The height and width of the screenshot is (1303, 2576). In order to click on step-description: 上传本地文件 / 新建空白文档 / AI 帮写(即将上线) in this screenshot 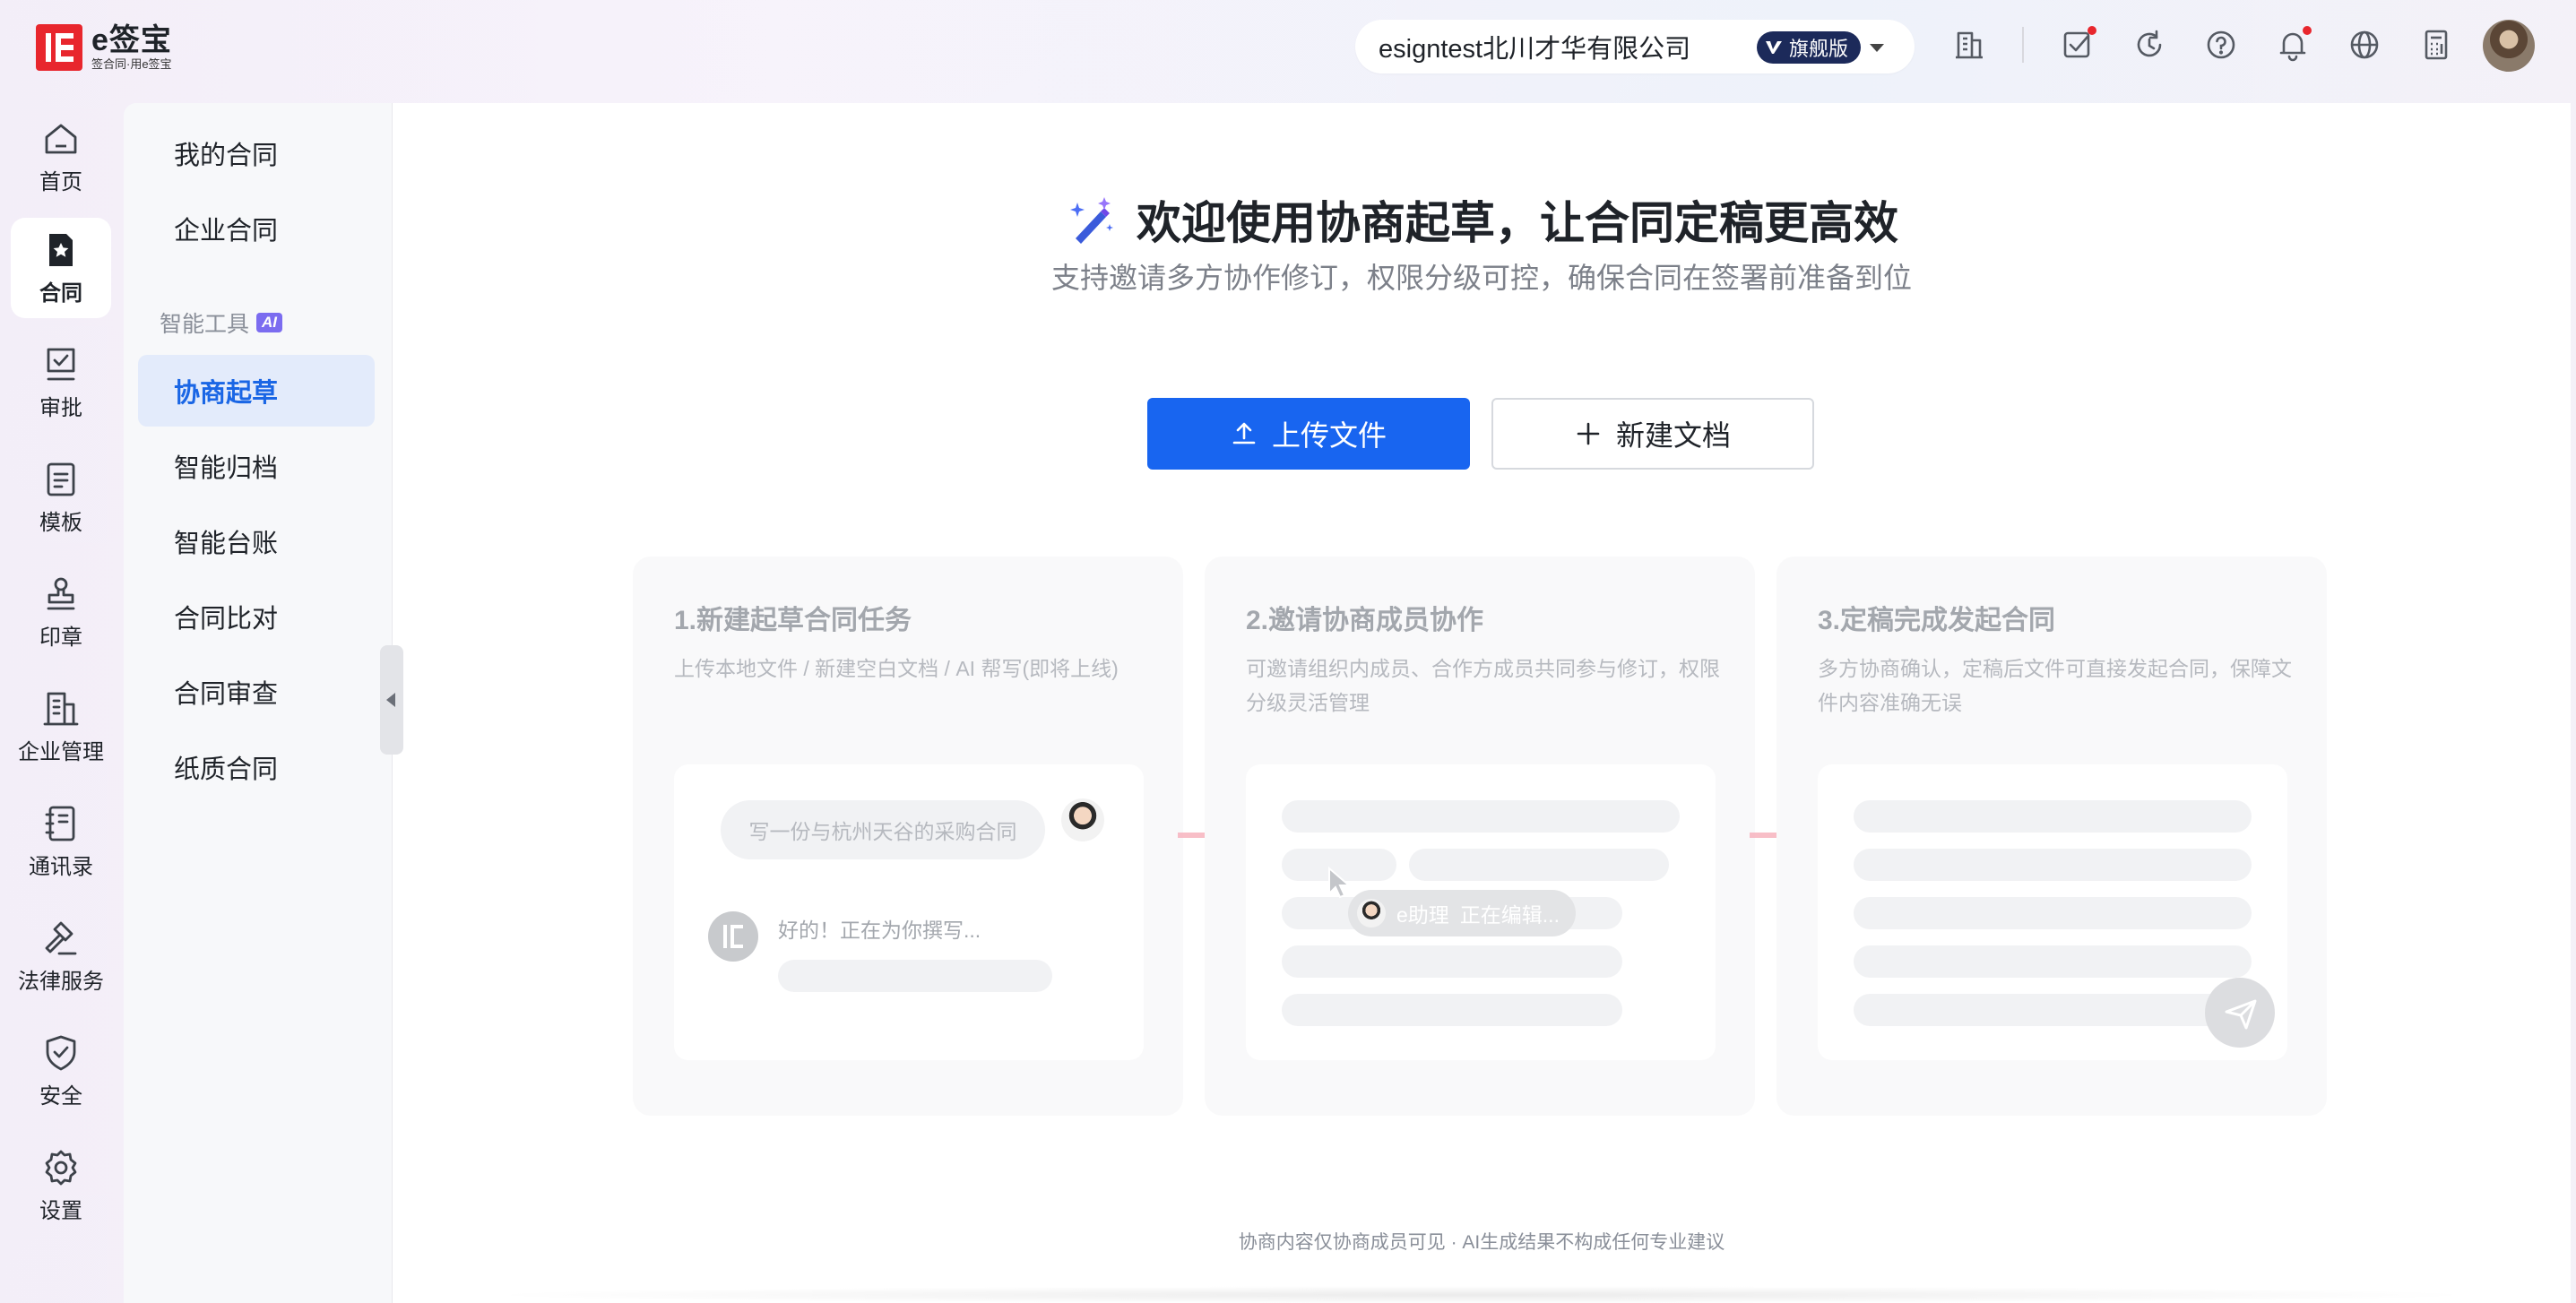, I will do `click(896, 668)`.